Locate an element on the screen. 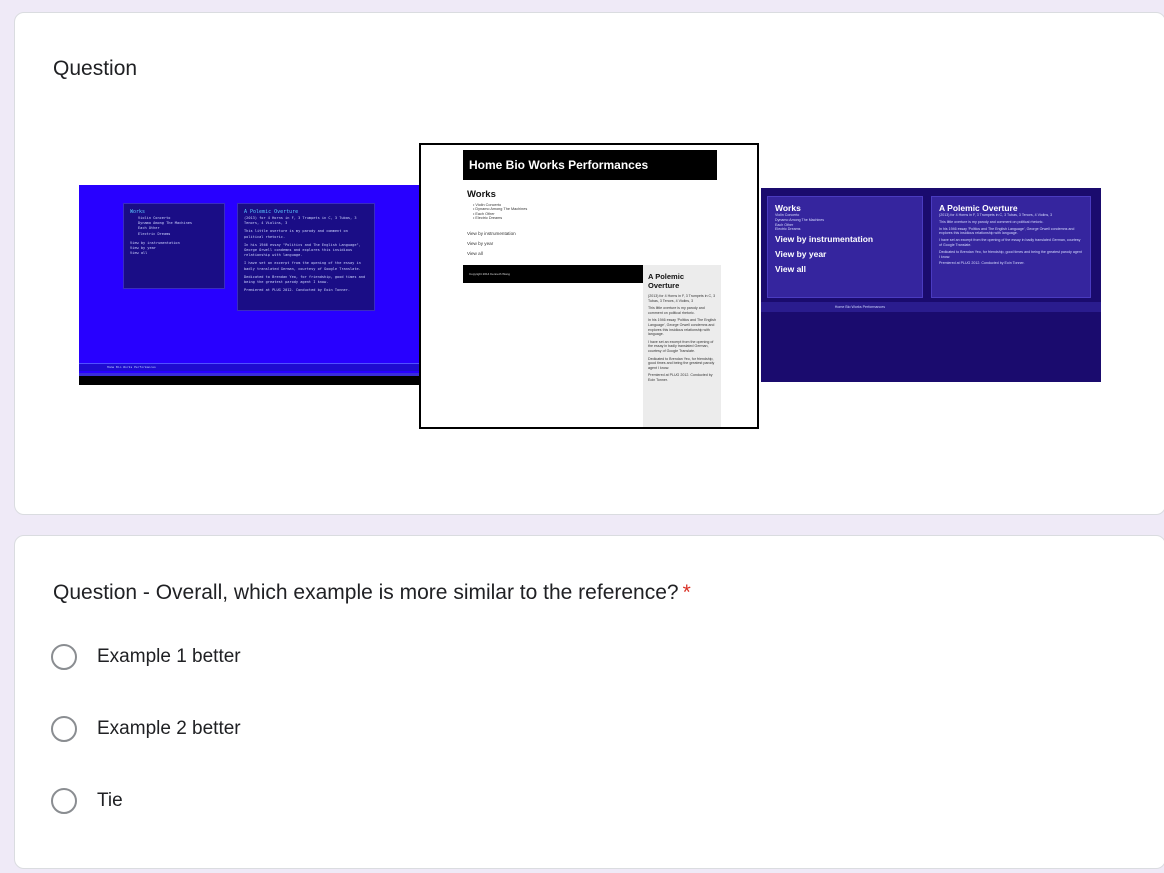 The width and height of the screenshot is (1164, 873). option-example-1-better: Example 1 better is located at coordinates (146, 657).